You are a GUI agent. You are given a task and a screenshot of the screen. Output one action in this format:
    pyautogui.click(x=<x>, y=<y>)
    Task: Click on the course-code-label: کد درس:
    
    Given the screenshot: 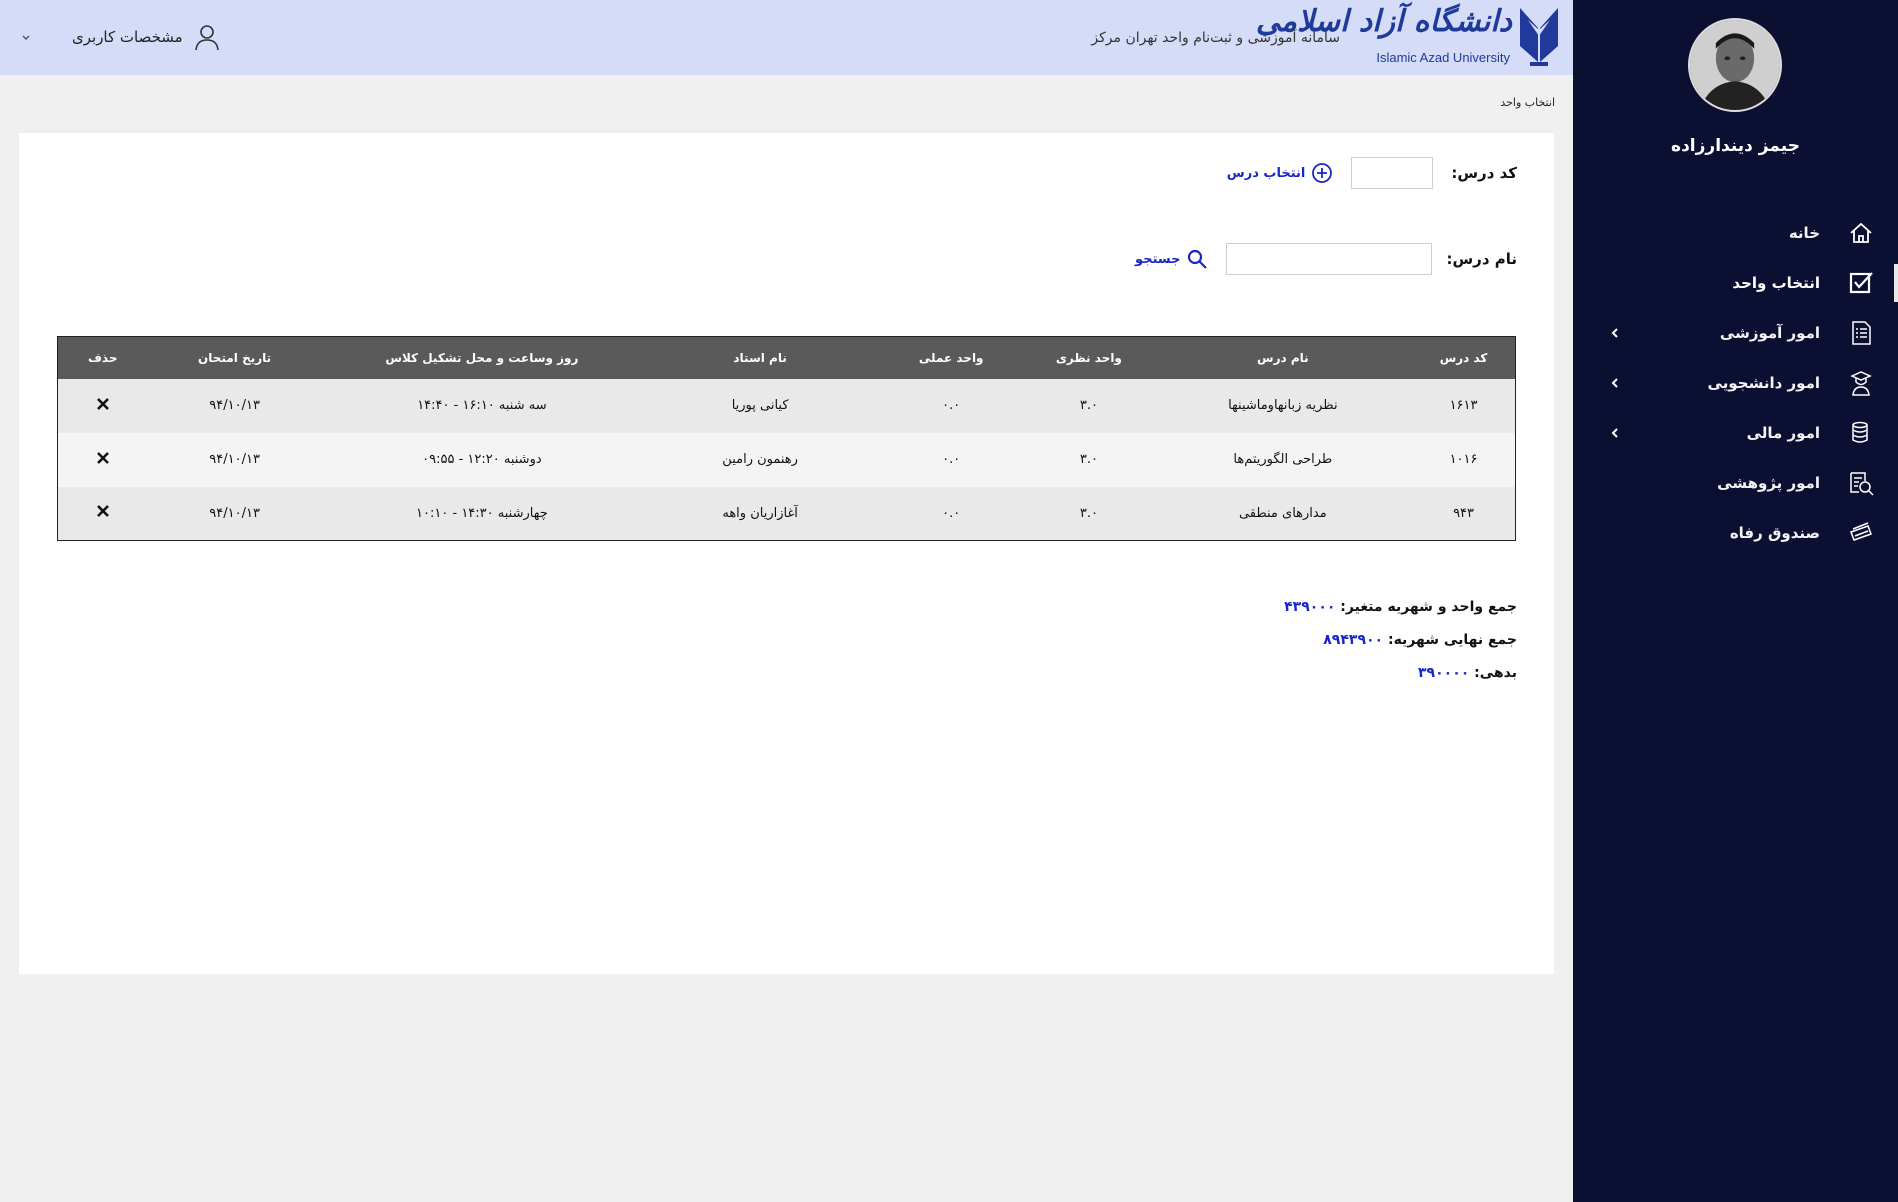 What is the action you would take?
    pyautogui.click(x=1484, y=173)
    